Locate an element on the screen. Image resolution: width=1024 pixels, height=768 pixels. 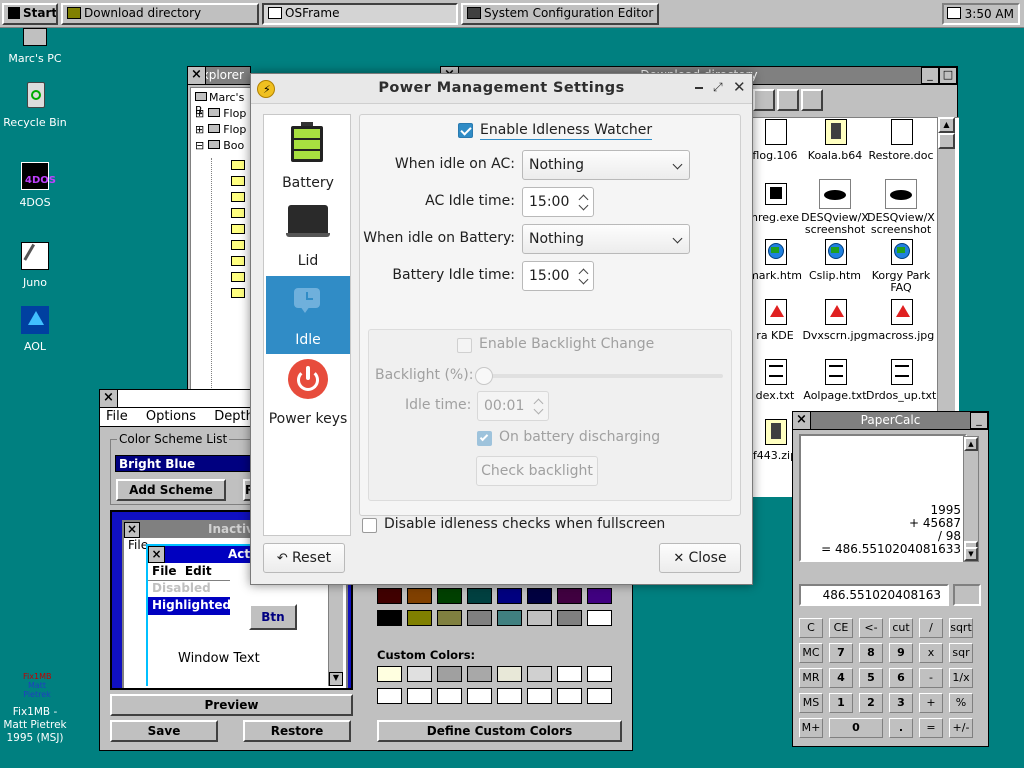
calc-key: 9 is located at coordinates (901, 653).